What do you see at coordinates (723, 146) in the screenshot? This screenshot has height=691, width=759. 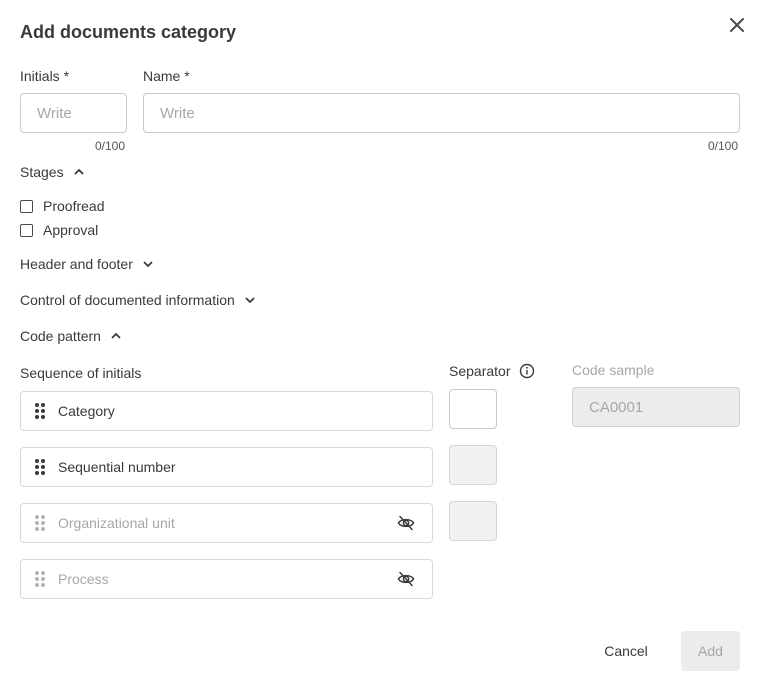 I see `name-counter: 0/100` at bounding box center [723, 146].